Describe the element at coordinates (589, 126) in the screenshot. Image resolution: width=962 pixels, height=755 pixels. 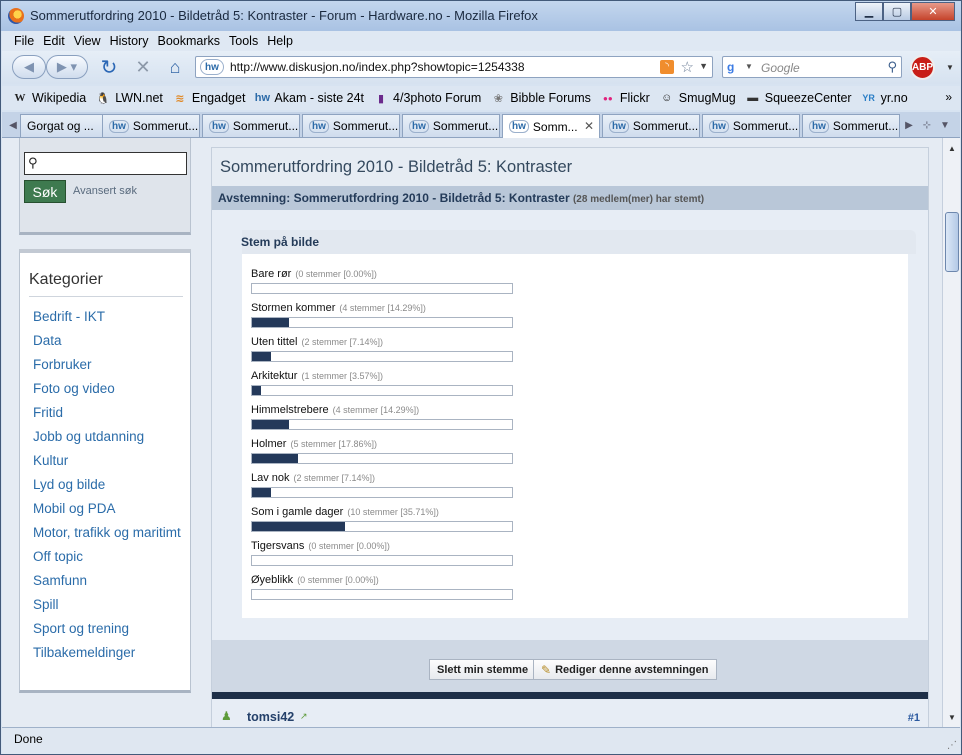
I see `close-tab-icon: ✕` at that location.